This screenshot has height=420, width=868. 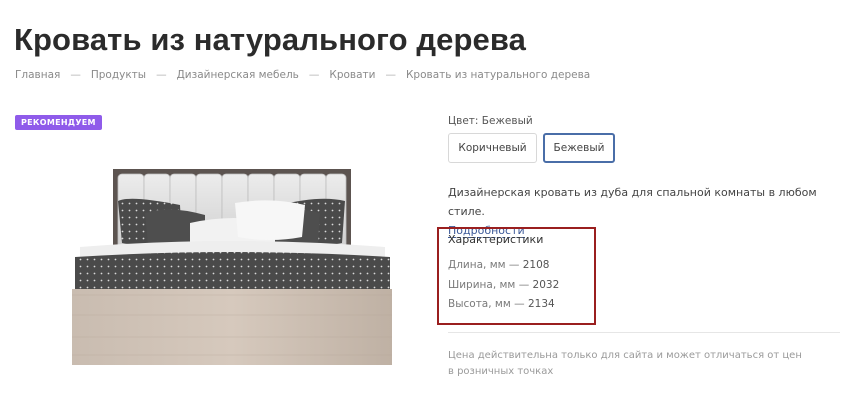 What do you see at coordinates (270, 39) in the screenshot?
I see `page-title: Кровать из натурального дерева` at bounding box center [270, 39].